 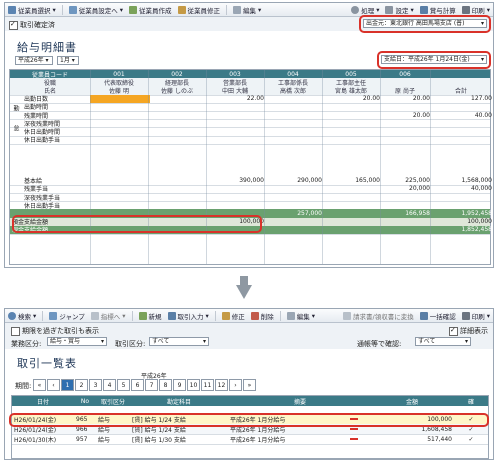 I want to click on column-header: 摘要, so click(x=300, y=401).